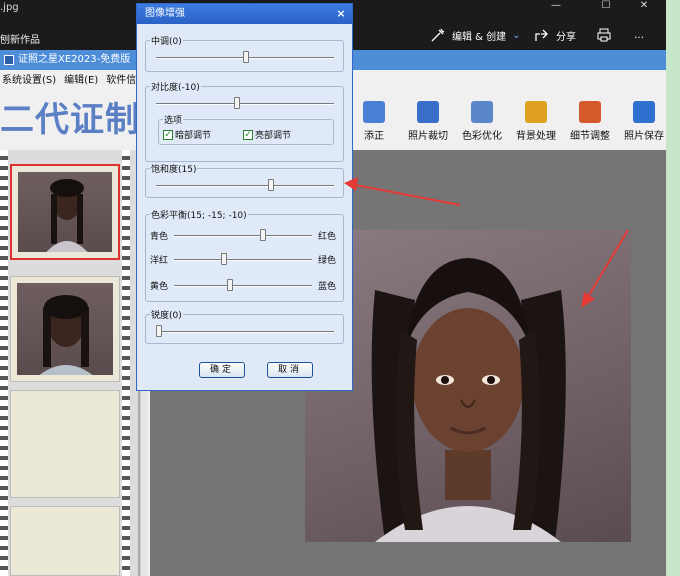 This screenshot has height=576, width=680. I want to click on share-icon, so click(541, 35).